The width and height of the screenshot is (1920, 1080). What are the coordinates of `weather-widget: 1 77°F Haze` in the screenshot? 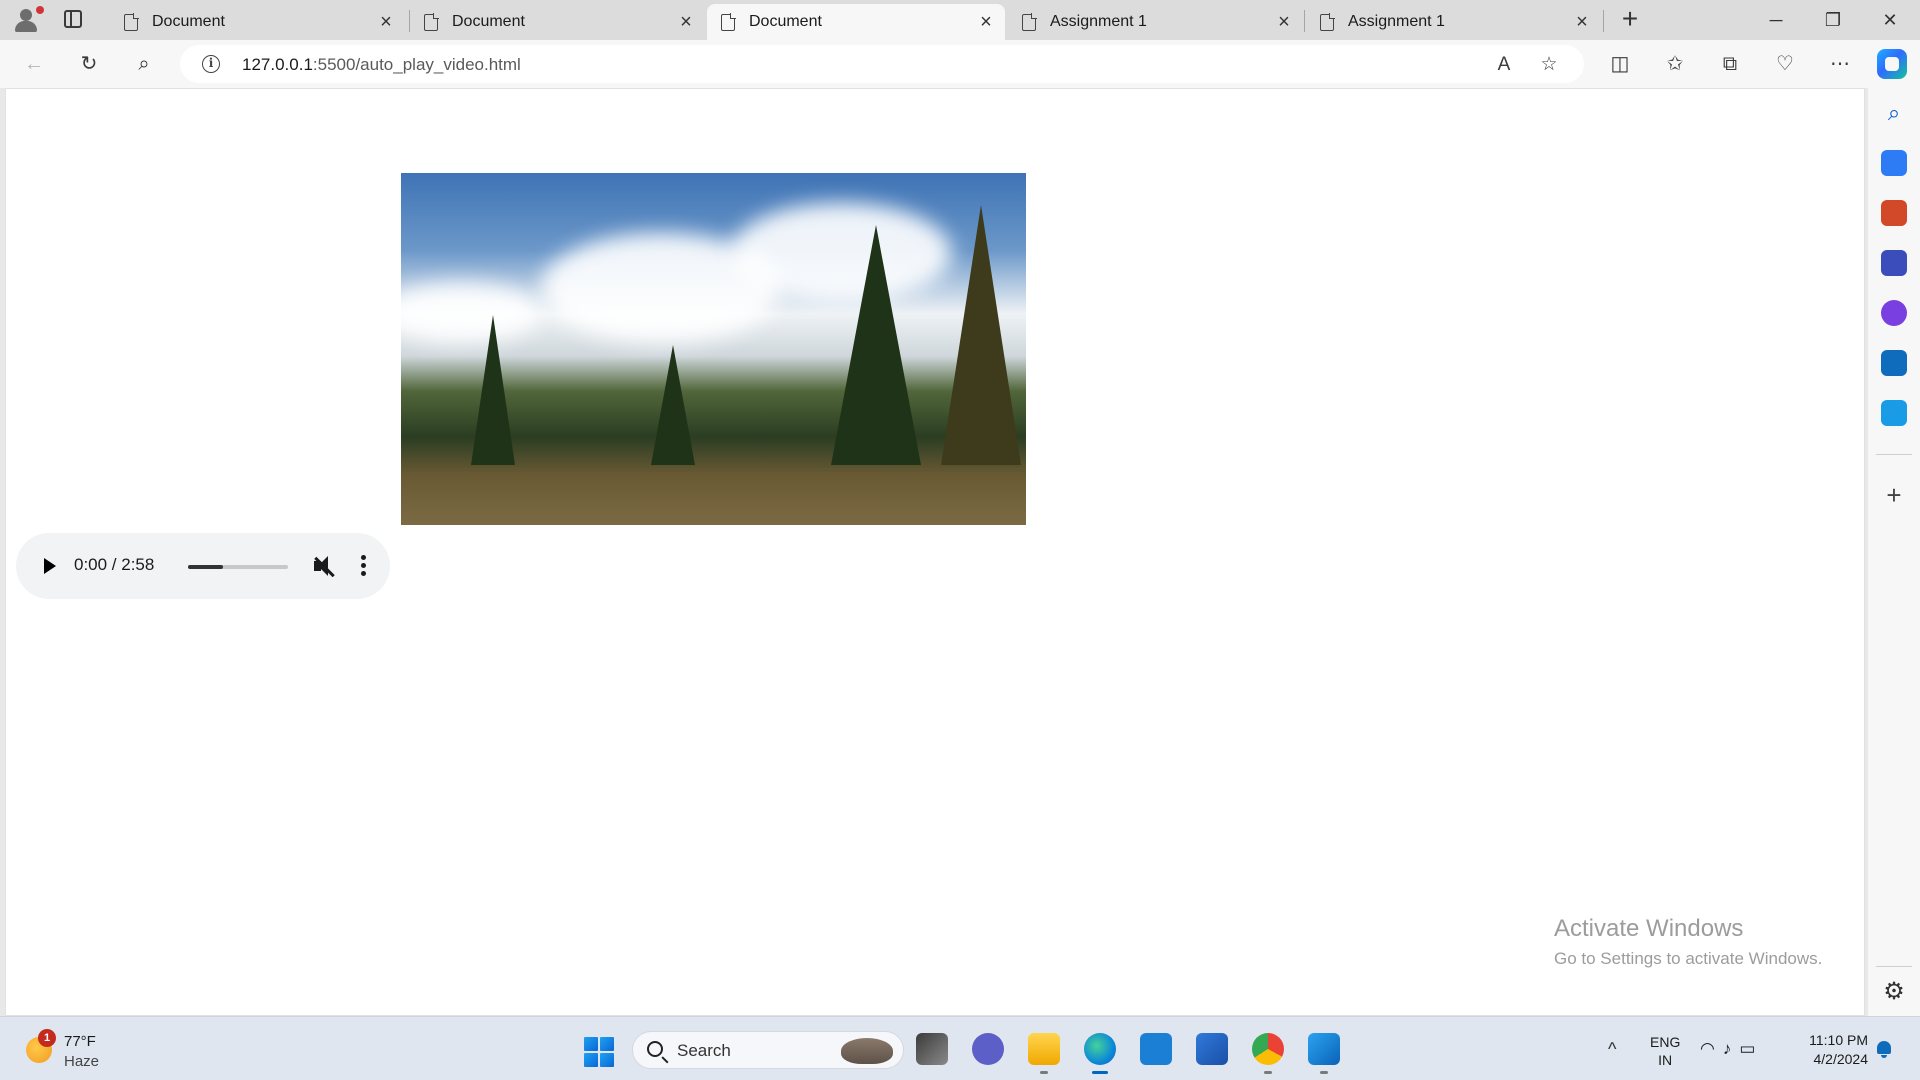 It's located at (82, 1051).